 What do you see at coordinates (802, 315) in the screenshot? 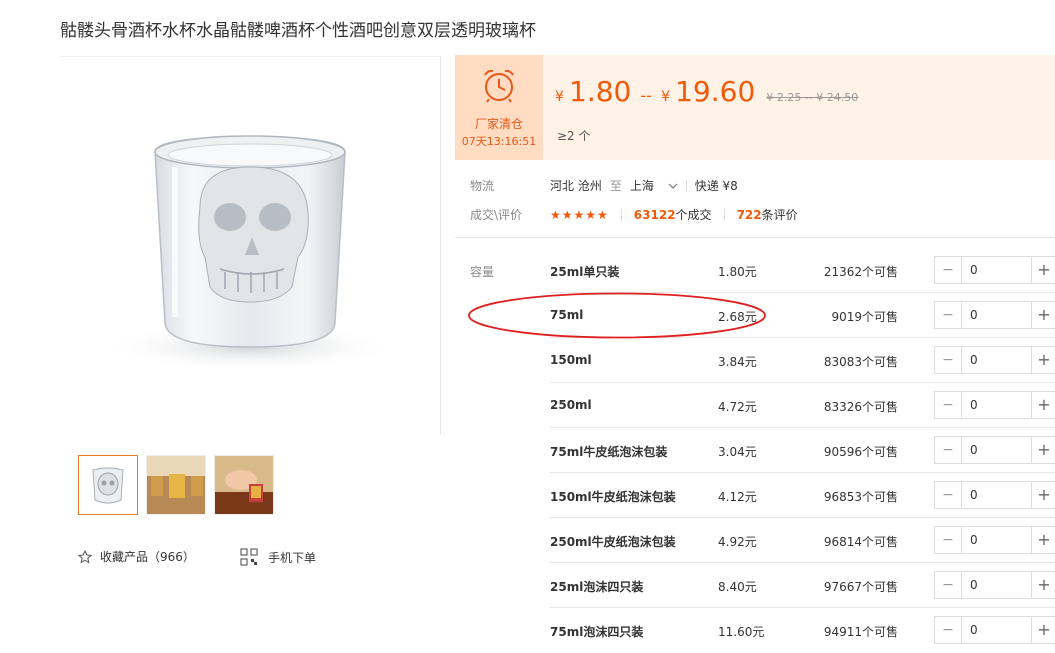
I see `variant-row: 75ml 2.68元 9019个可售 − 0 +` at bounding box center [802, 315].